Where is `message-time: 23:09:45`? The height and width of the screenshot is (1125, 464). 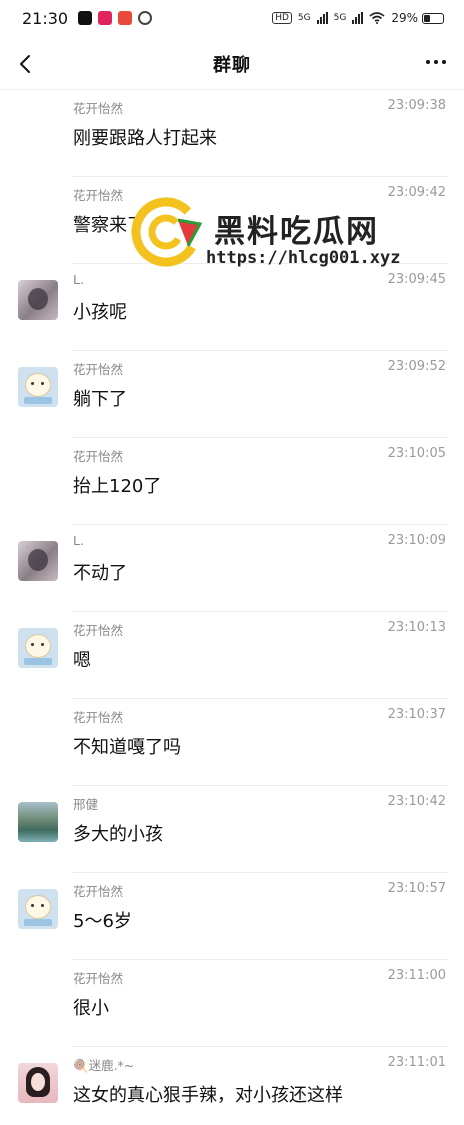
message-time: 23:09:45 is located at coordinates (416, 279).